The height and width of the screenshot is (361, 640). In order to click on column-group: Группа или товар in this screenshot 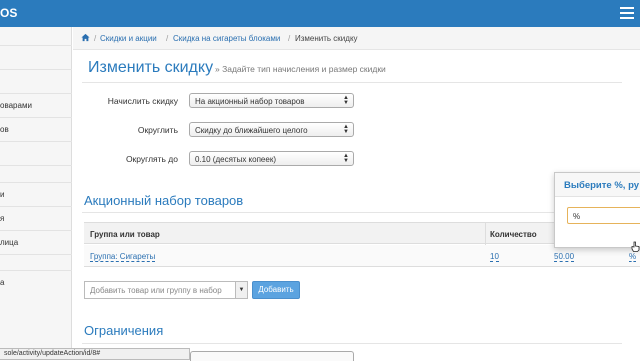, I will do `click(125, 234)`.